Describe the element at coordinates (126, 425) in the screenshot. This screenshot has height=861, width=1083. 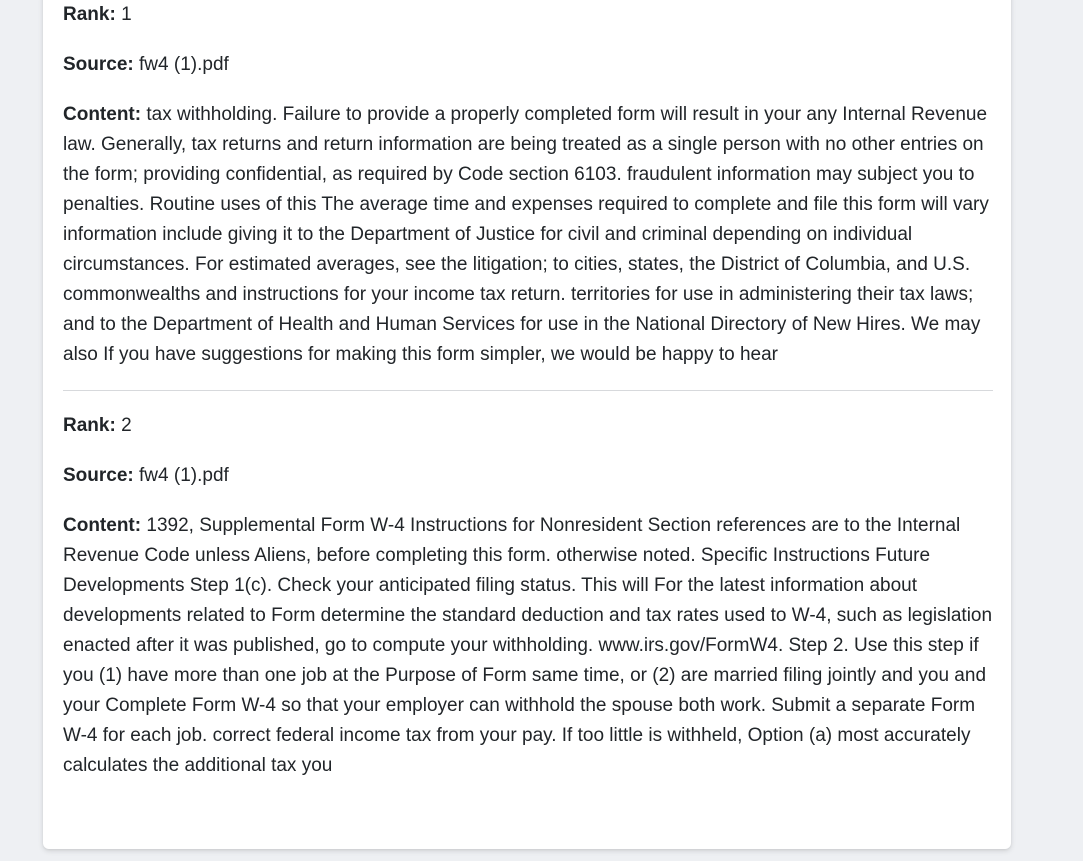
I see `rank-value: 2` at that location.